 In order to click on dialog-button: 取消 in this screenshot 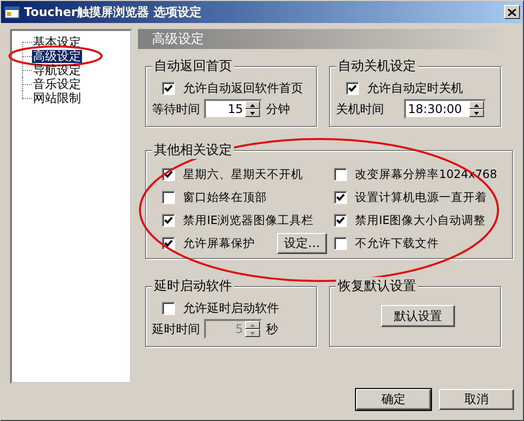, I will do `click(476, 399)`.